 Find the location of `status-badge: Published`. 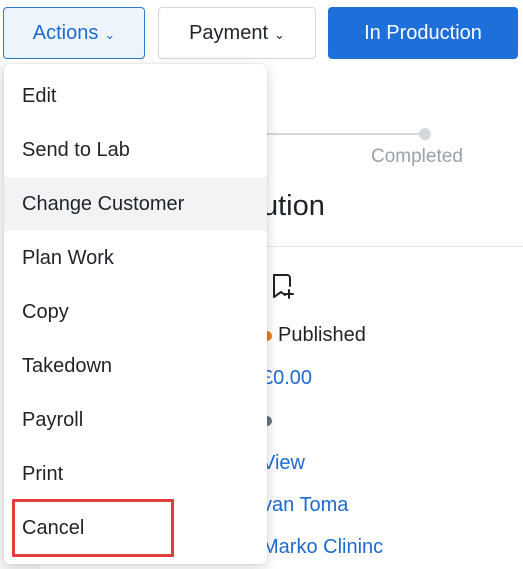

status-badge: Published is located at coordinates (314, 335).